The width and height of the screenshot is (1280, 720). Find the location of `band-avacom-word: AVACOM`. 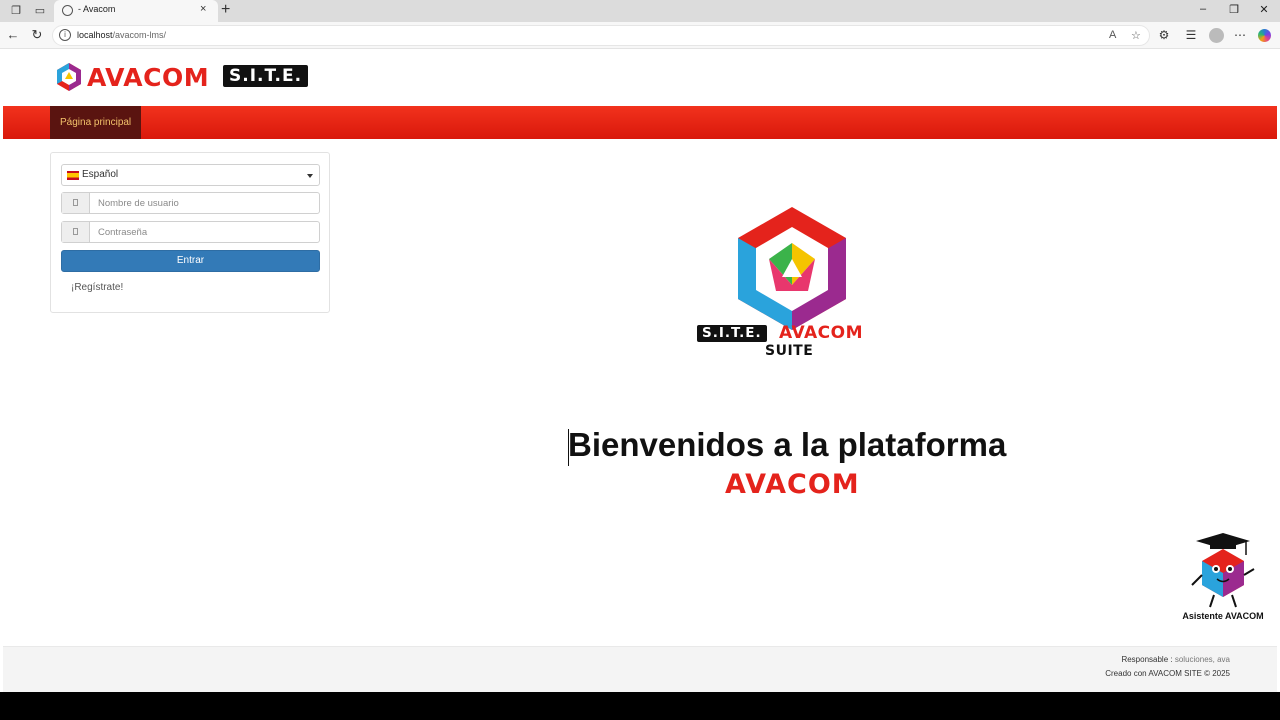

band-avacom-word: AVACOM is located at coordinates (821, 333).